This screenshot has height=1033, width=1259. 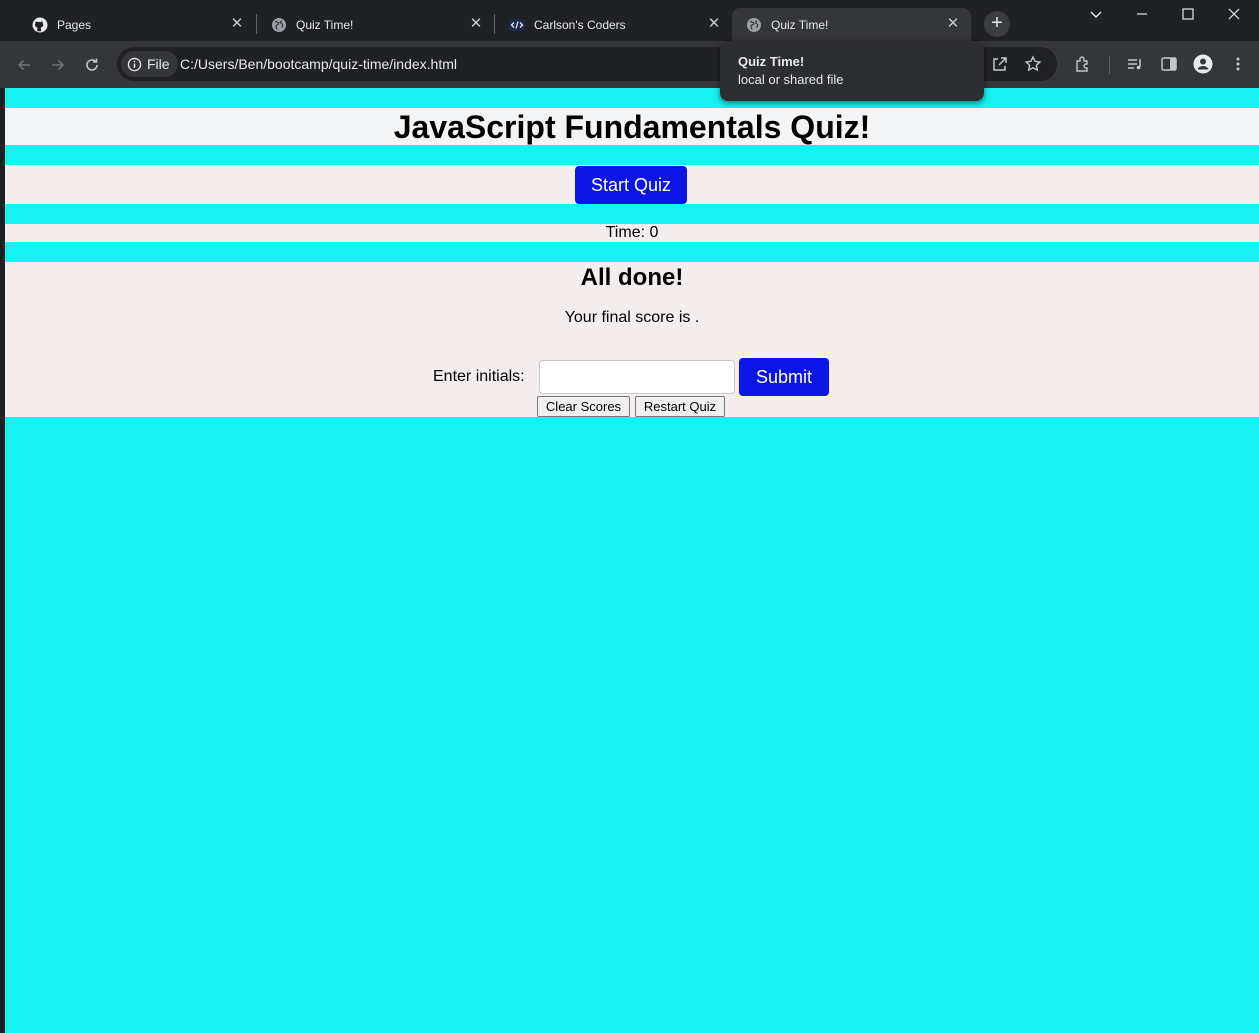 What do you see at coordinates (583, 406) in the screenshot?
I see `clear-scores-button: Clear Scores` at bounding box center [583, 406].